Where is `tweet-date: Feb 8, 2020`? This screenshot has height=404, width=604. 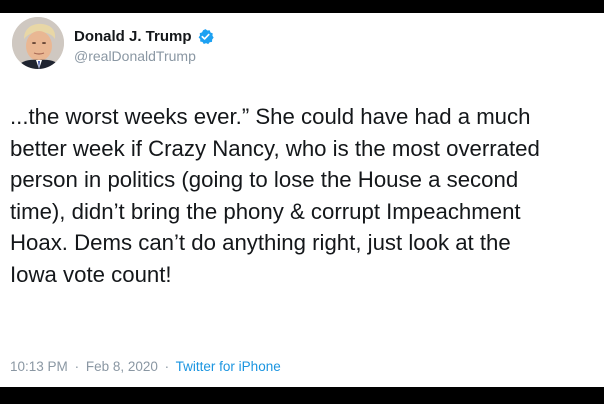
tweet-date: Feb 8, 2020 is located at coordinates (122, 366).